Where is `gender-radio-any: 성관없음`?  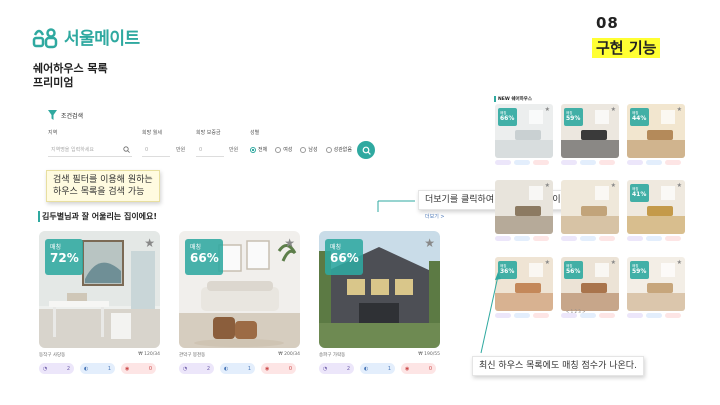 gender-radio-any: 성관없음 is located at coordinates (339, 149).